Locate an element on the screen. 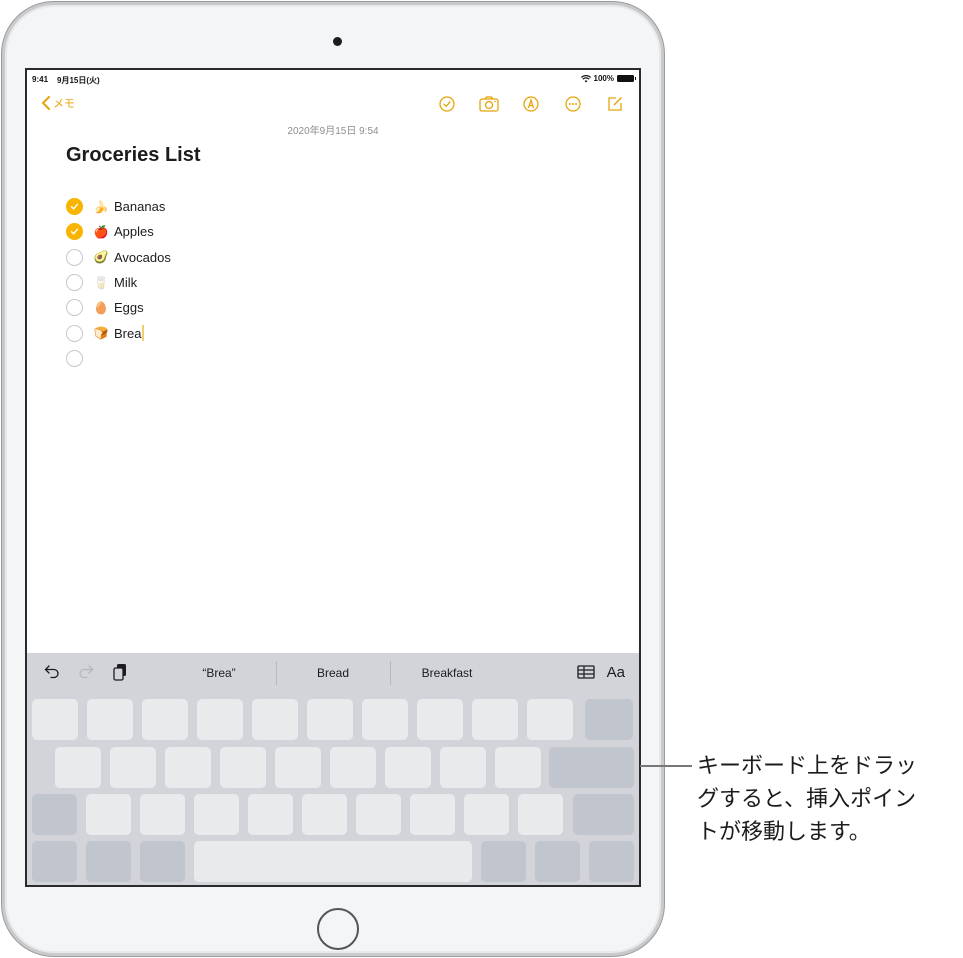 The width and height of the screenshot is (963, 958). front-camera is located at coordinates (337, 41).